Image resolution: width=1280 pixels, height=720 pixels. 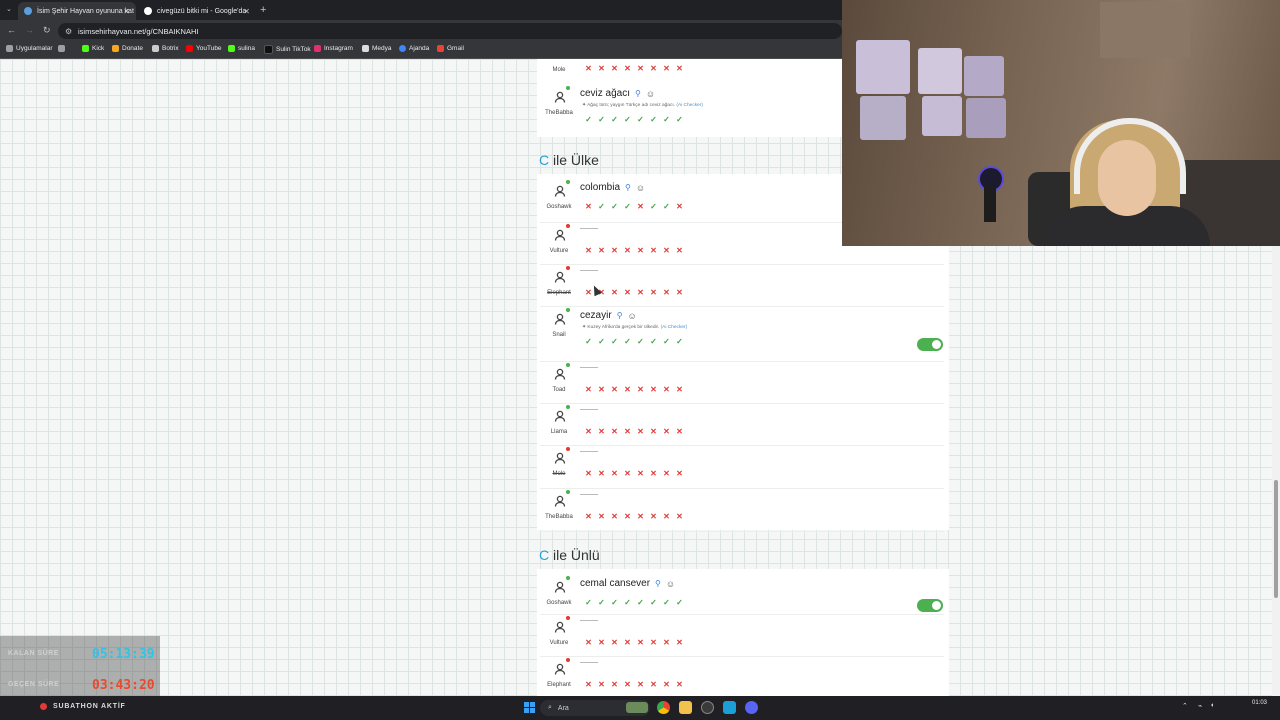 I want to click on donate-icon, so click(x=115, y=48).